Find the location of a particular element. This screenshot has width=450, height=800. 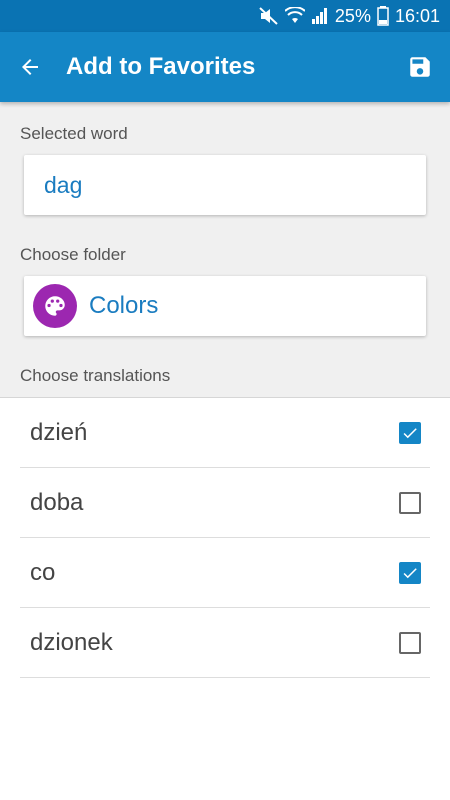

save-icon is located at coordinates (420, 67).